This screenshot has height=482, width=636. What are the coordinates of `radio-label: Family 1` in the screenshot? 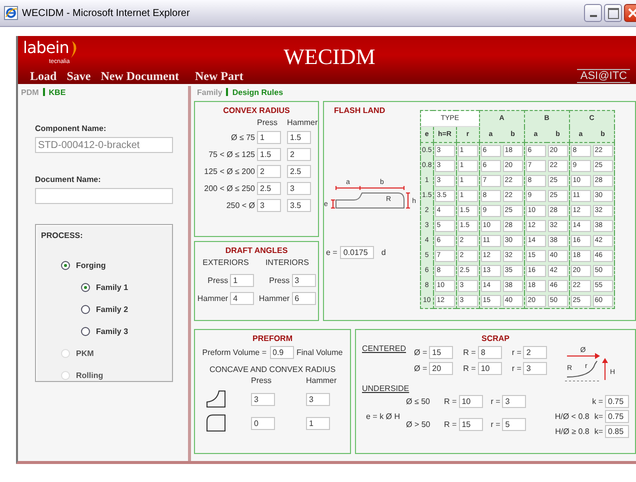 It's located at (112, 287).